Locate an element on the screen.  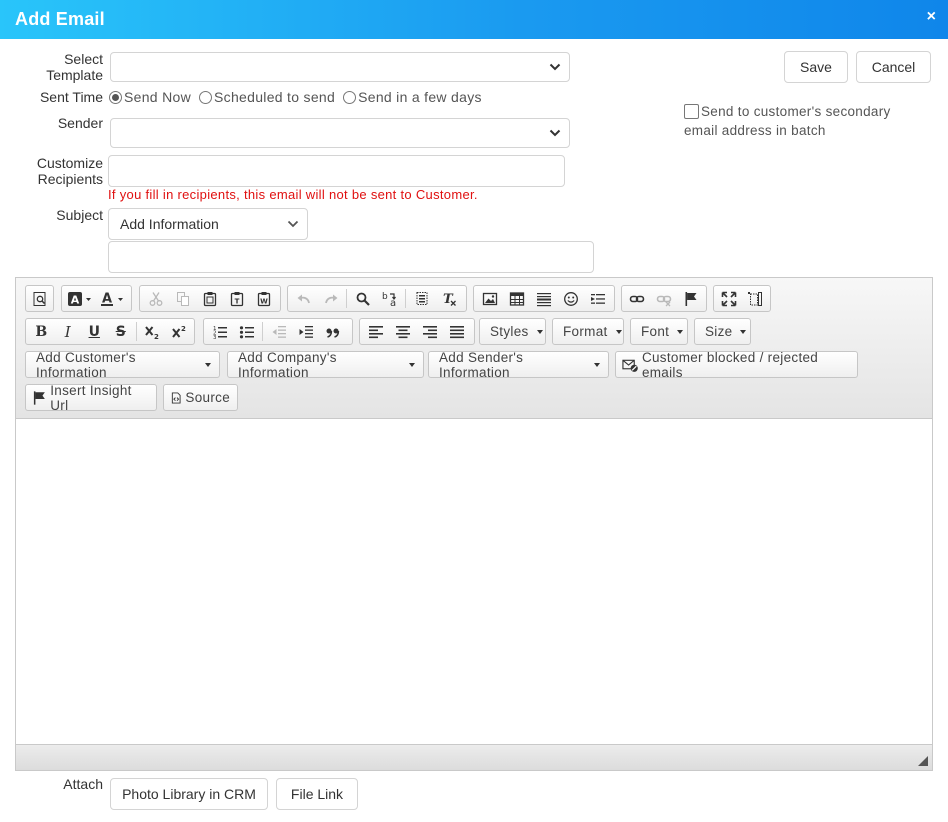
photo-library-button: Photo Library in CRM is located at coordinates (189, 794).